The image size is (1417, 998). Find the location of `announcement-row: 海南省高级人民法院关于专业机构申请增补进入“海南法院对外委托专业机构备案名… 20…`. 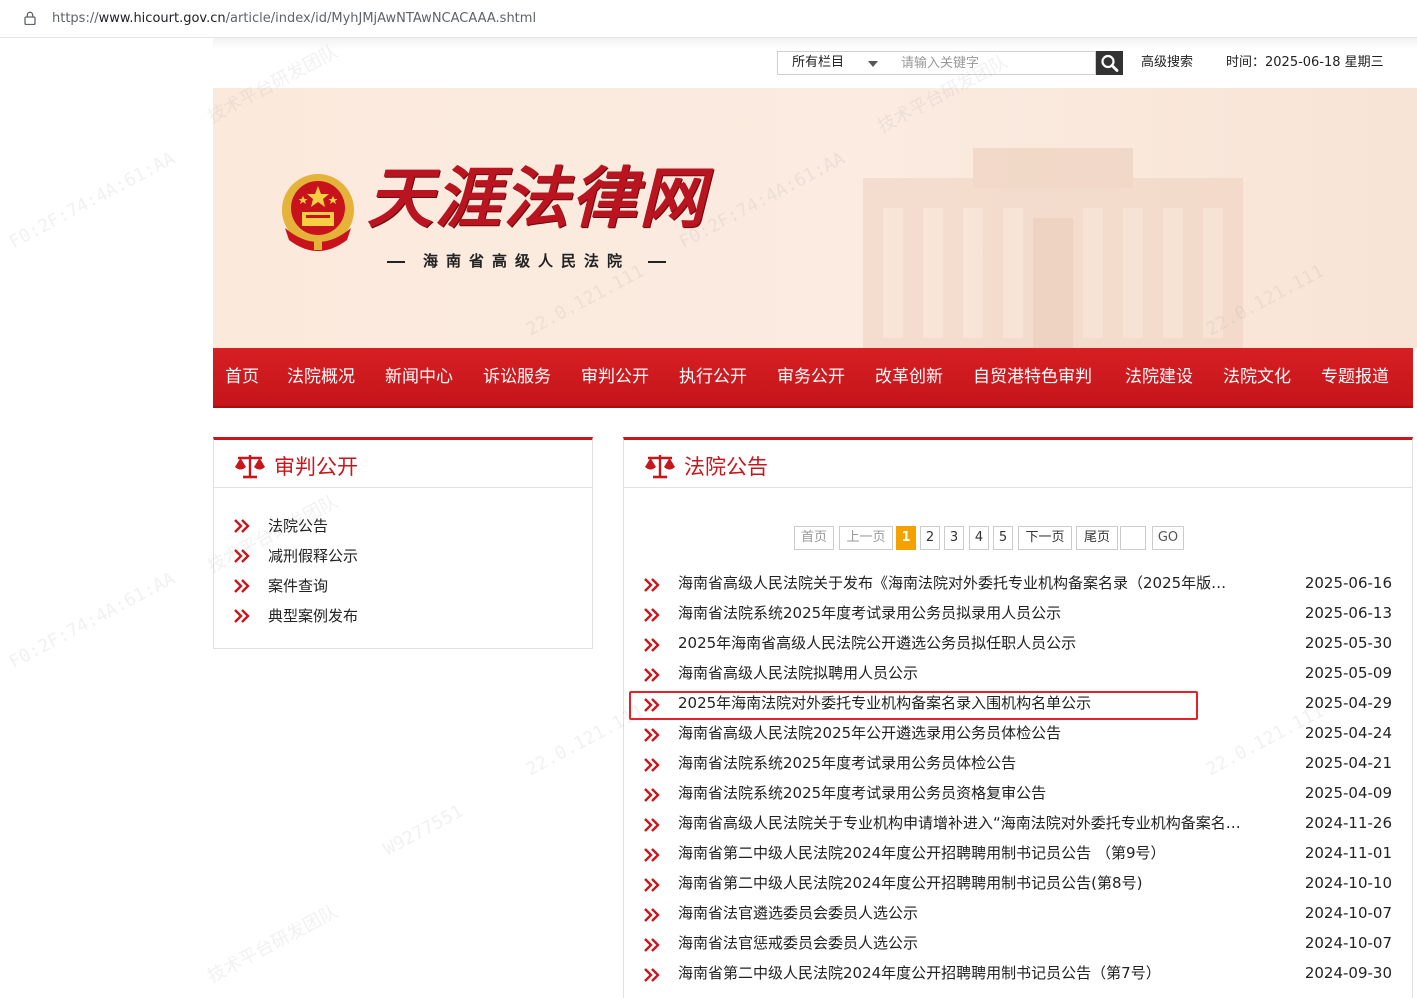

announcement-row: 海南省高级人民法院关于专业机构申请增补进入“海南法院对外委托专业机构备案名… 20… is located at coordinates (1018, 823).